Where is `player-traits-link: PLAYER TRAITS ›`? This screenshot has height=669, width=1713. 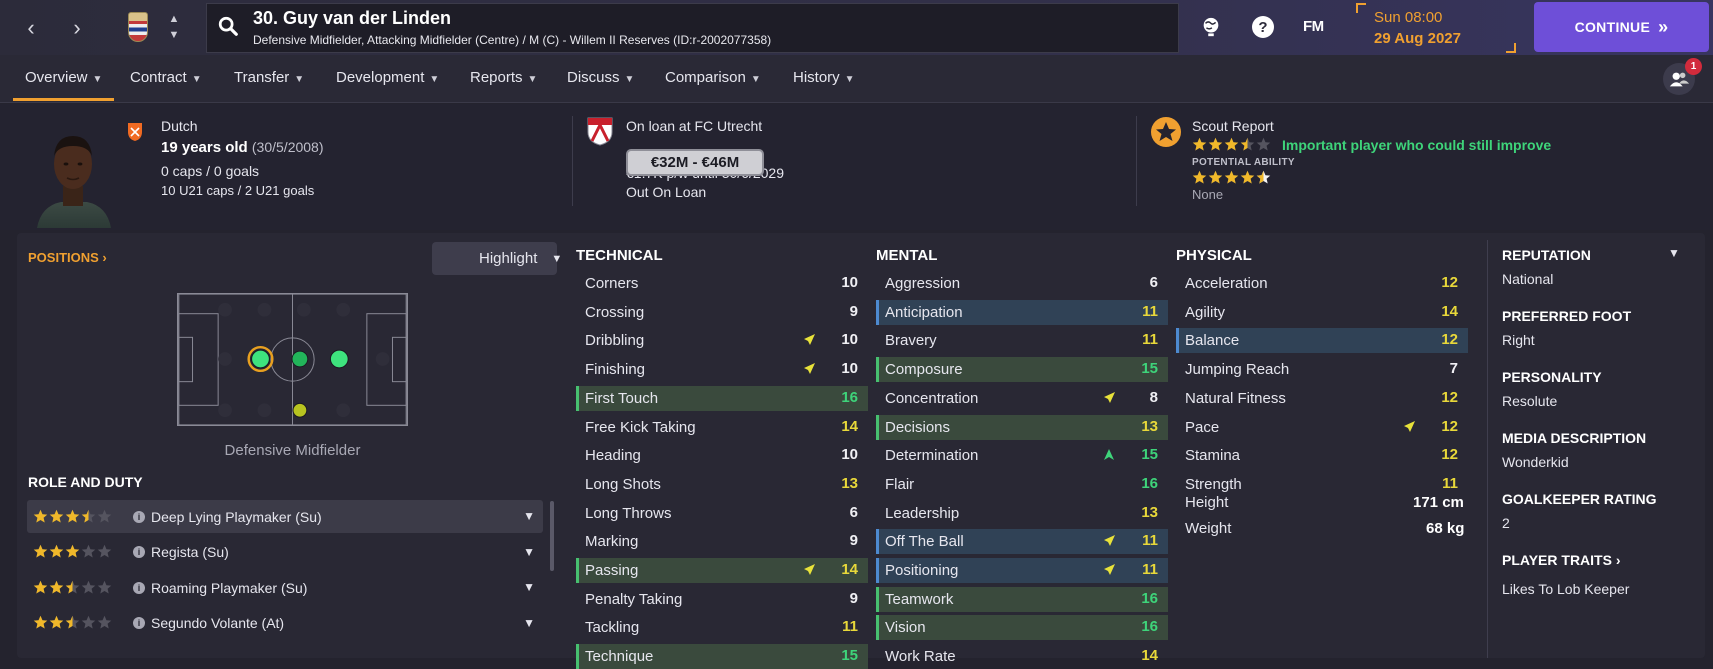
player-traits-link: PLAYER TRAITS › is located at coordinates (1561, 560).